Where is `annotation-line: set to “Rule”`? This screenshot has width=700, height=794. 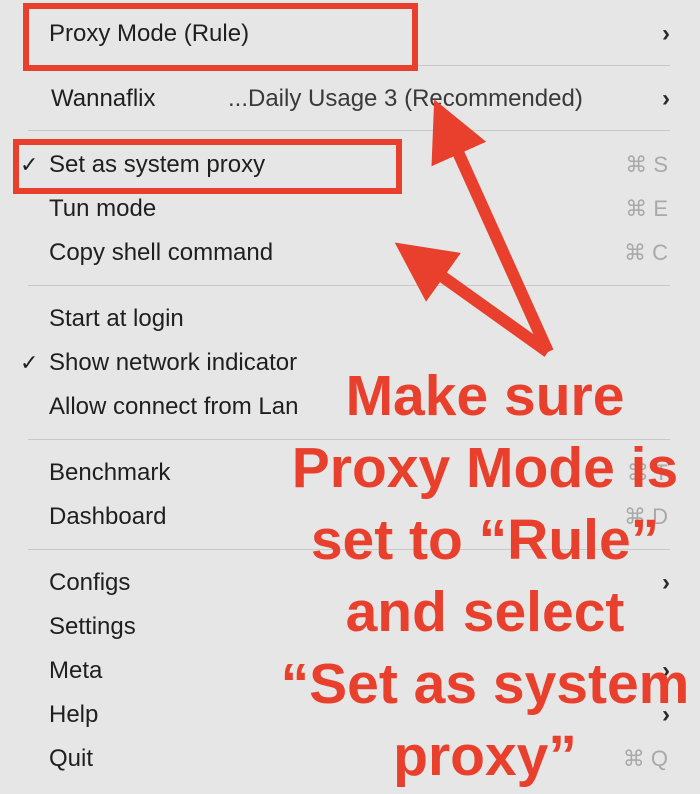
annotation-line: set to “Rule” is located at coordinates (485, 540).